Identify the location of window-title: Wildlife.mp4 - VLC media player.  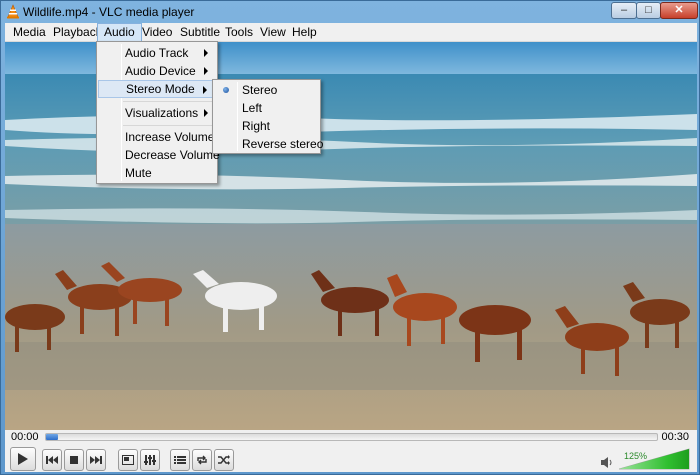
(109, 12).